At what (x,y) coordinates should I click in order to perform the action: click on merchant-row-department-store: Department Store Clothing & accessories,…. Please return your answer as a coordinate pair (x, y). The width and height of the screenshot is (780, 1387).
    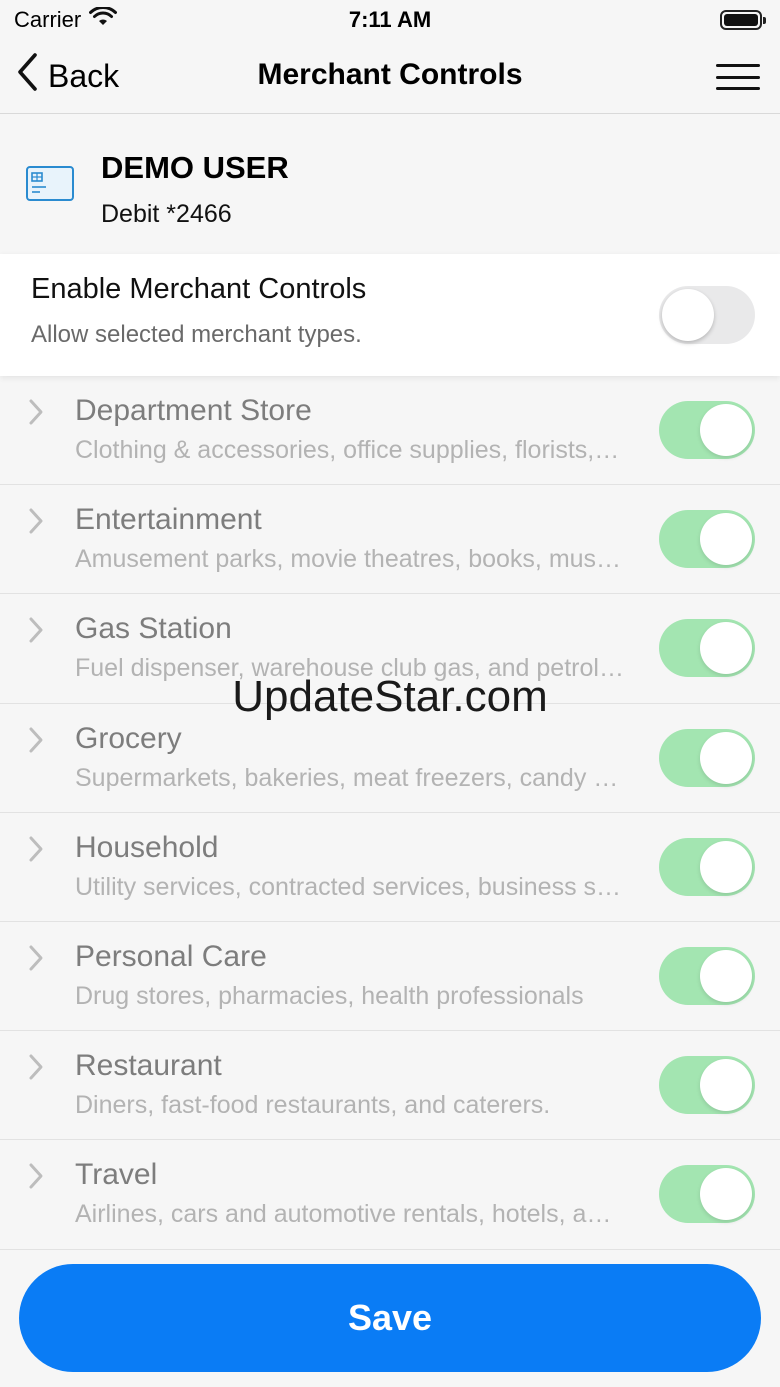
    Looking at the image, I should click on (390, 431).